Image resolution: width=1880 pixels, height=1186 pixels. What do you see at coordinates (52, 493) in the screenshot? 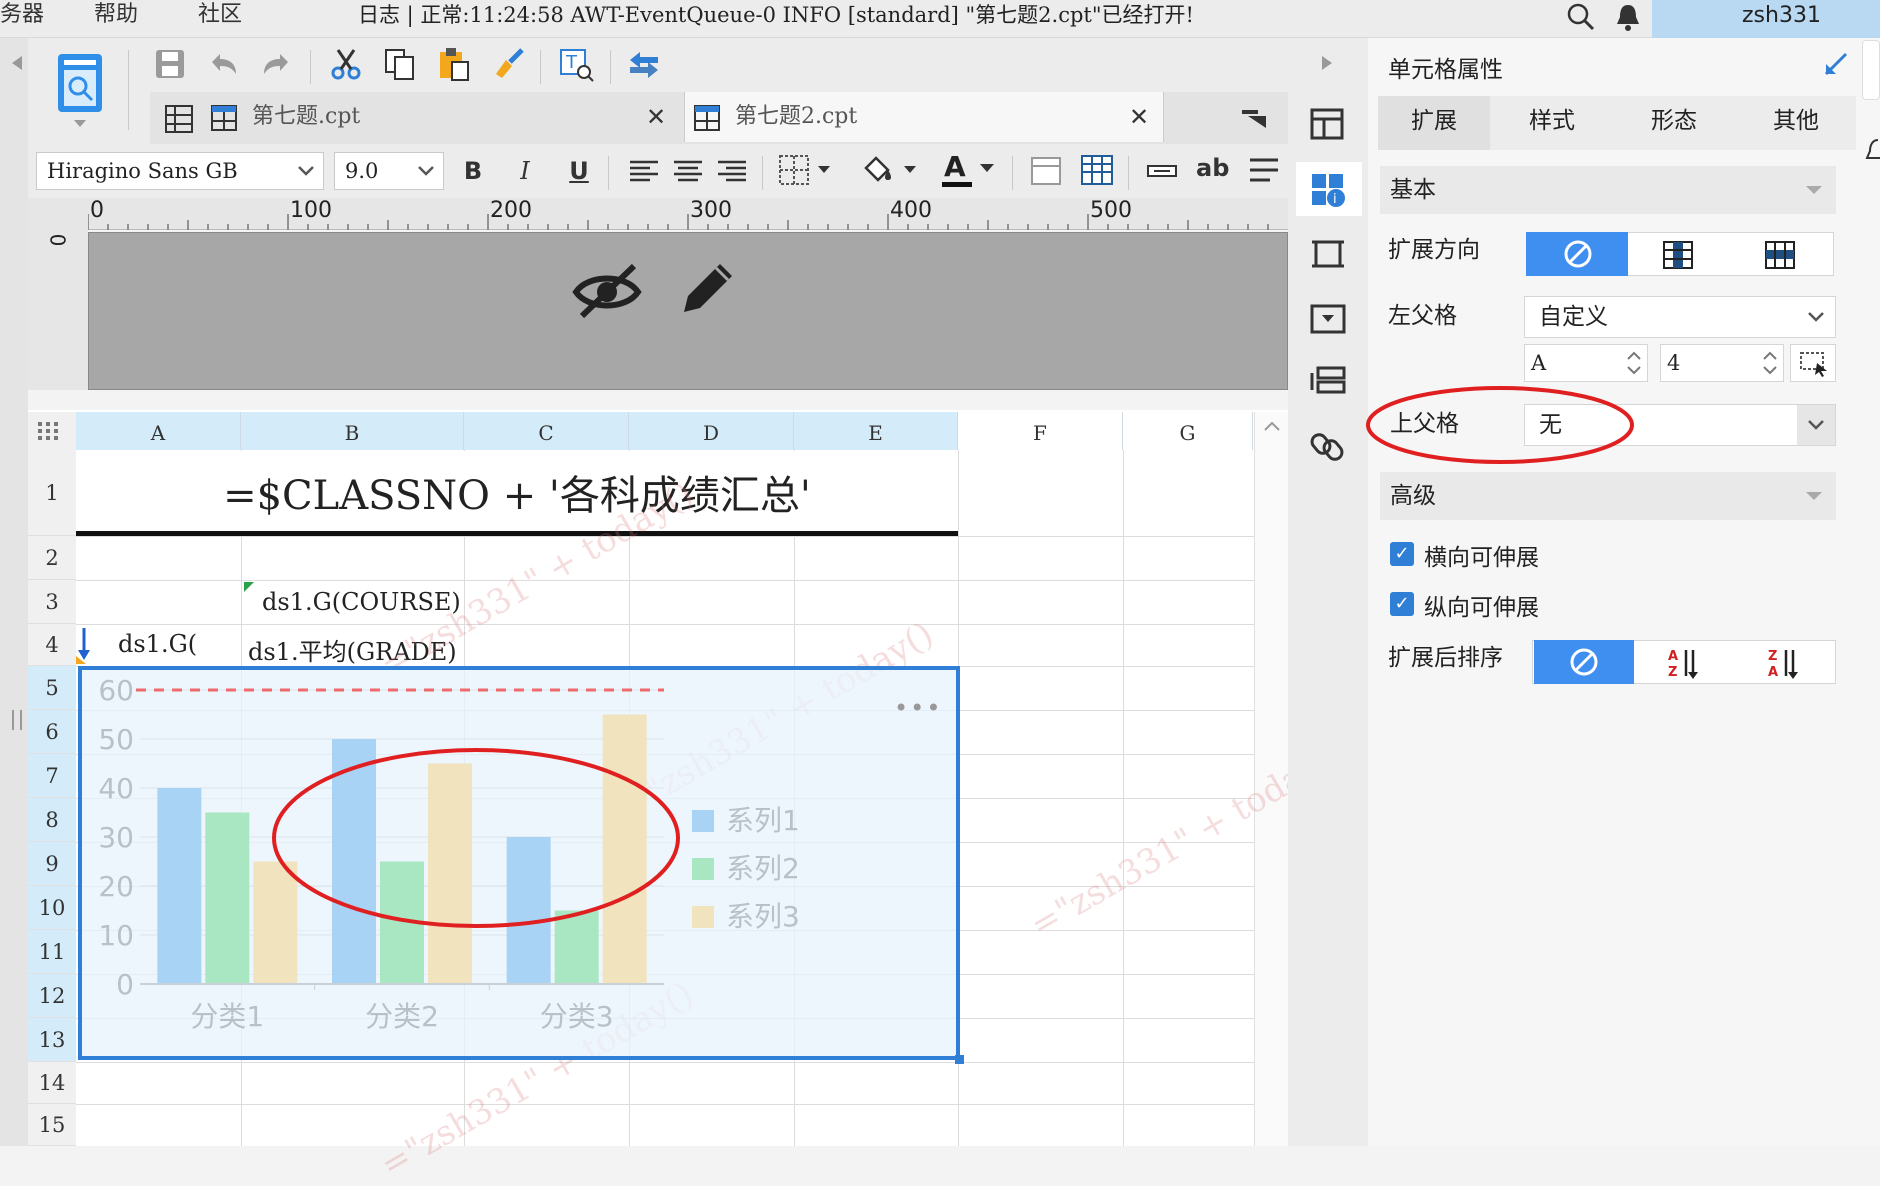
I see `row-header: 1` at bounding box center [52, 493].